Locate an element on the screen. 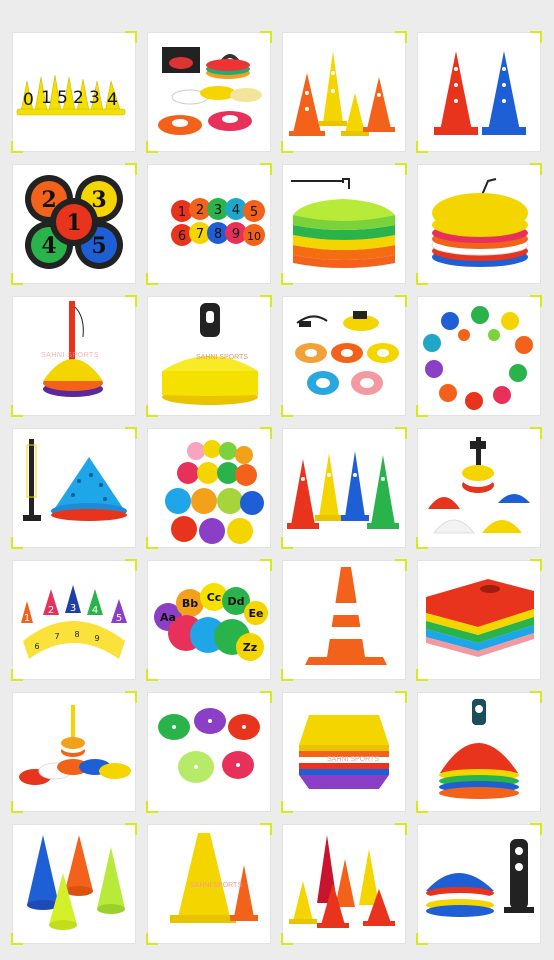 This screenshot has height=960, width=554. tile-round-marker-stack-with-stand is located at coordinates (479, 224).